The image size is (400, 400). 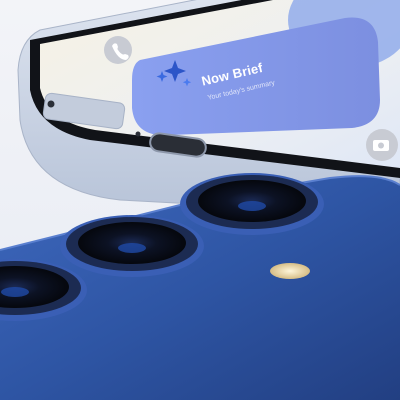 What do you see at coordinates (118, 50) in the screenshot?
I see `call-button` at bounding box center [118, 50].